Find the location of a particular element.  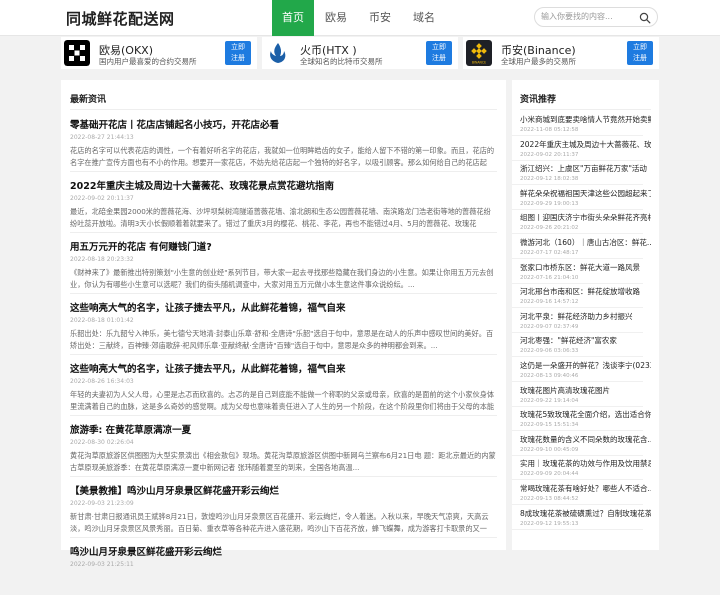

recommend-date: 2022-07-17 02:48:17 is located at coordinates (549, 253).